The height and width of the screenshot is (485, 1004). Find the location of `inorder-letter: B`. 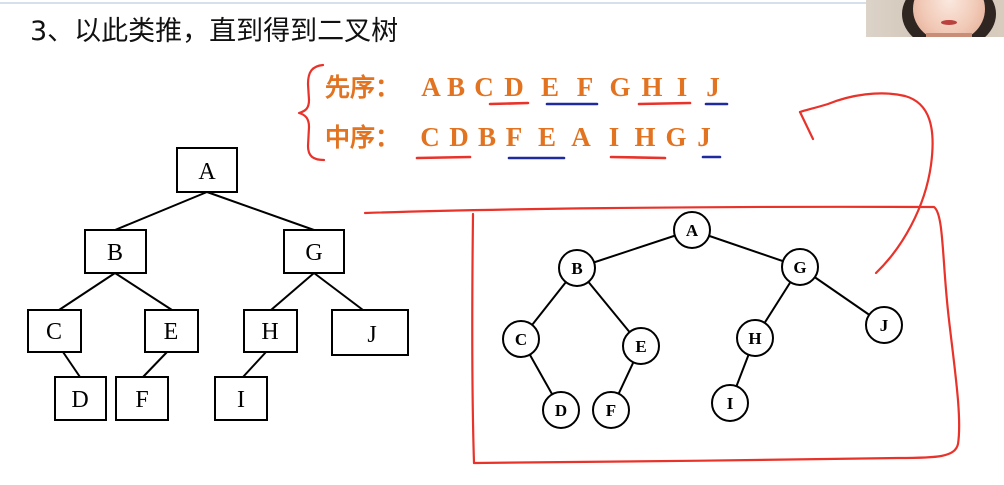

inorder-letter: B is located at coordinates (487, 137).